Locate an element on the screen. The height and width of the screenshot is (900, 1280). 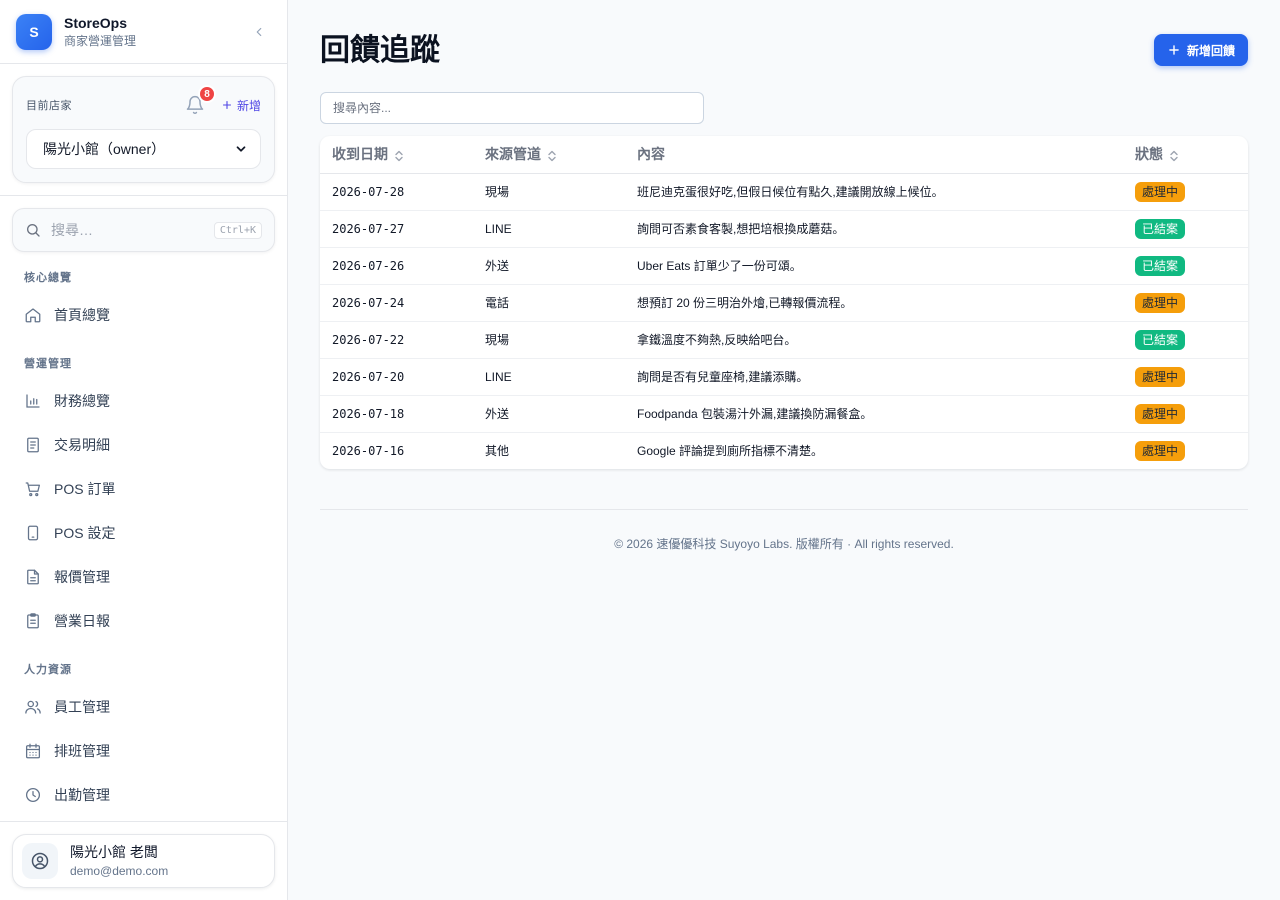
sidebar-item-label: 員工管理 is located at coordinates (82, 707).